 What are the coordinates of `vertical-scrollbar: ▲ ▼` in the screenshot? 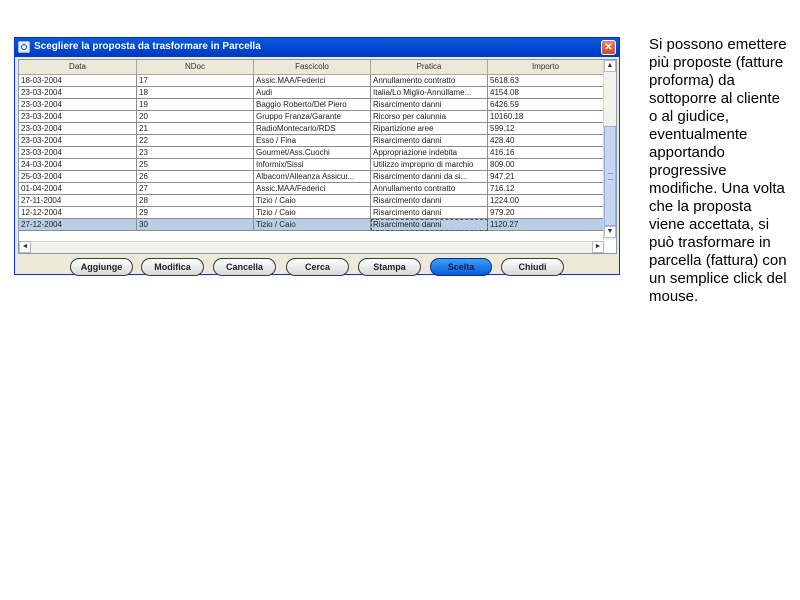 It's located at (609, 150).